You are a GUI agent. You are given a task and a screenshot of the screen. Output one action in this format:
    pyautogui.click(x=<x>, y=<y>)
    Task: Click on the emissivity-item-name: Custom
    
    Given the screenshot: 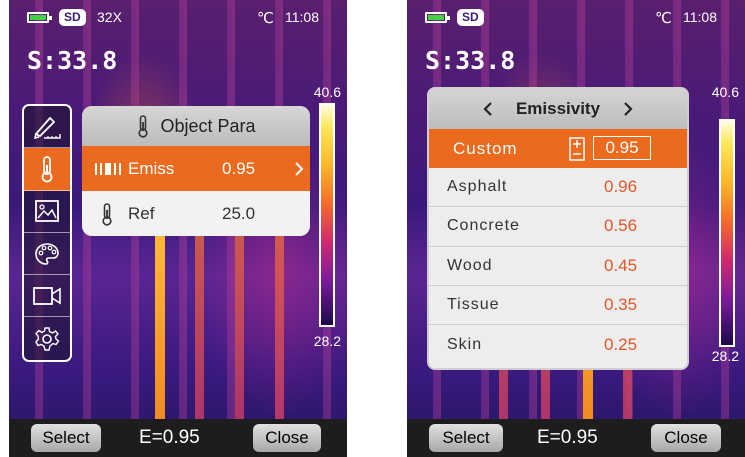 What is the action you would take?
    pyautogui.click(x=485, y=148)
    